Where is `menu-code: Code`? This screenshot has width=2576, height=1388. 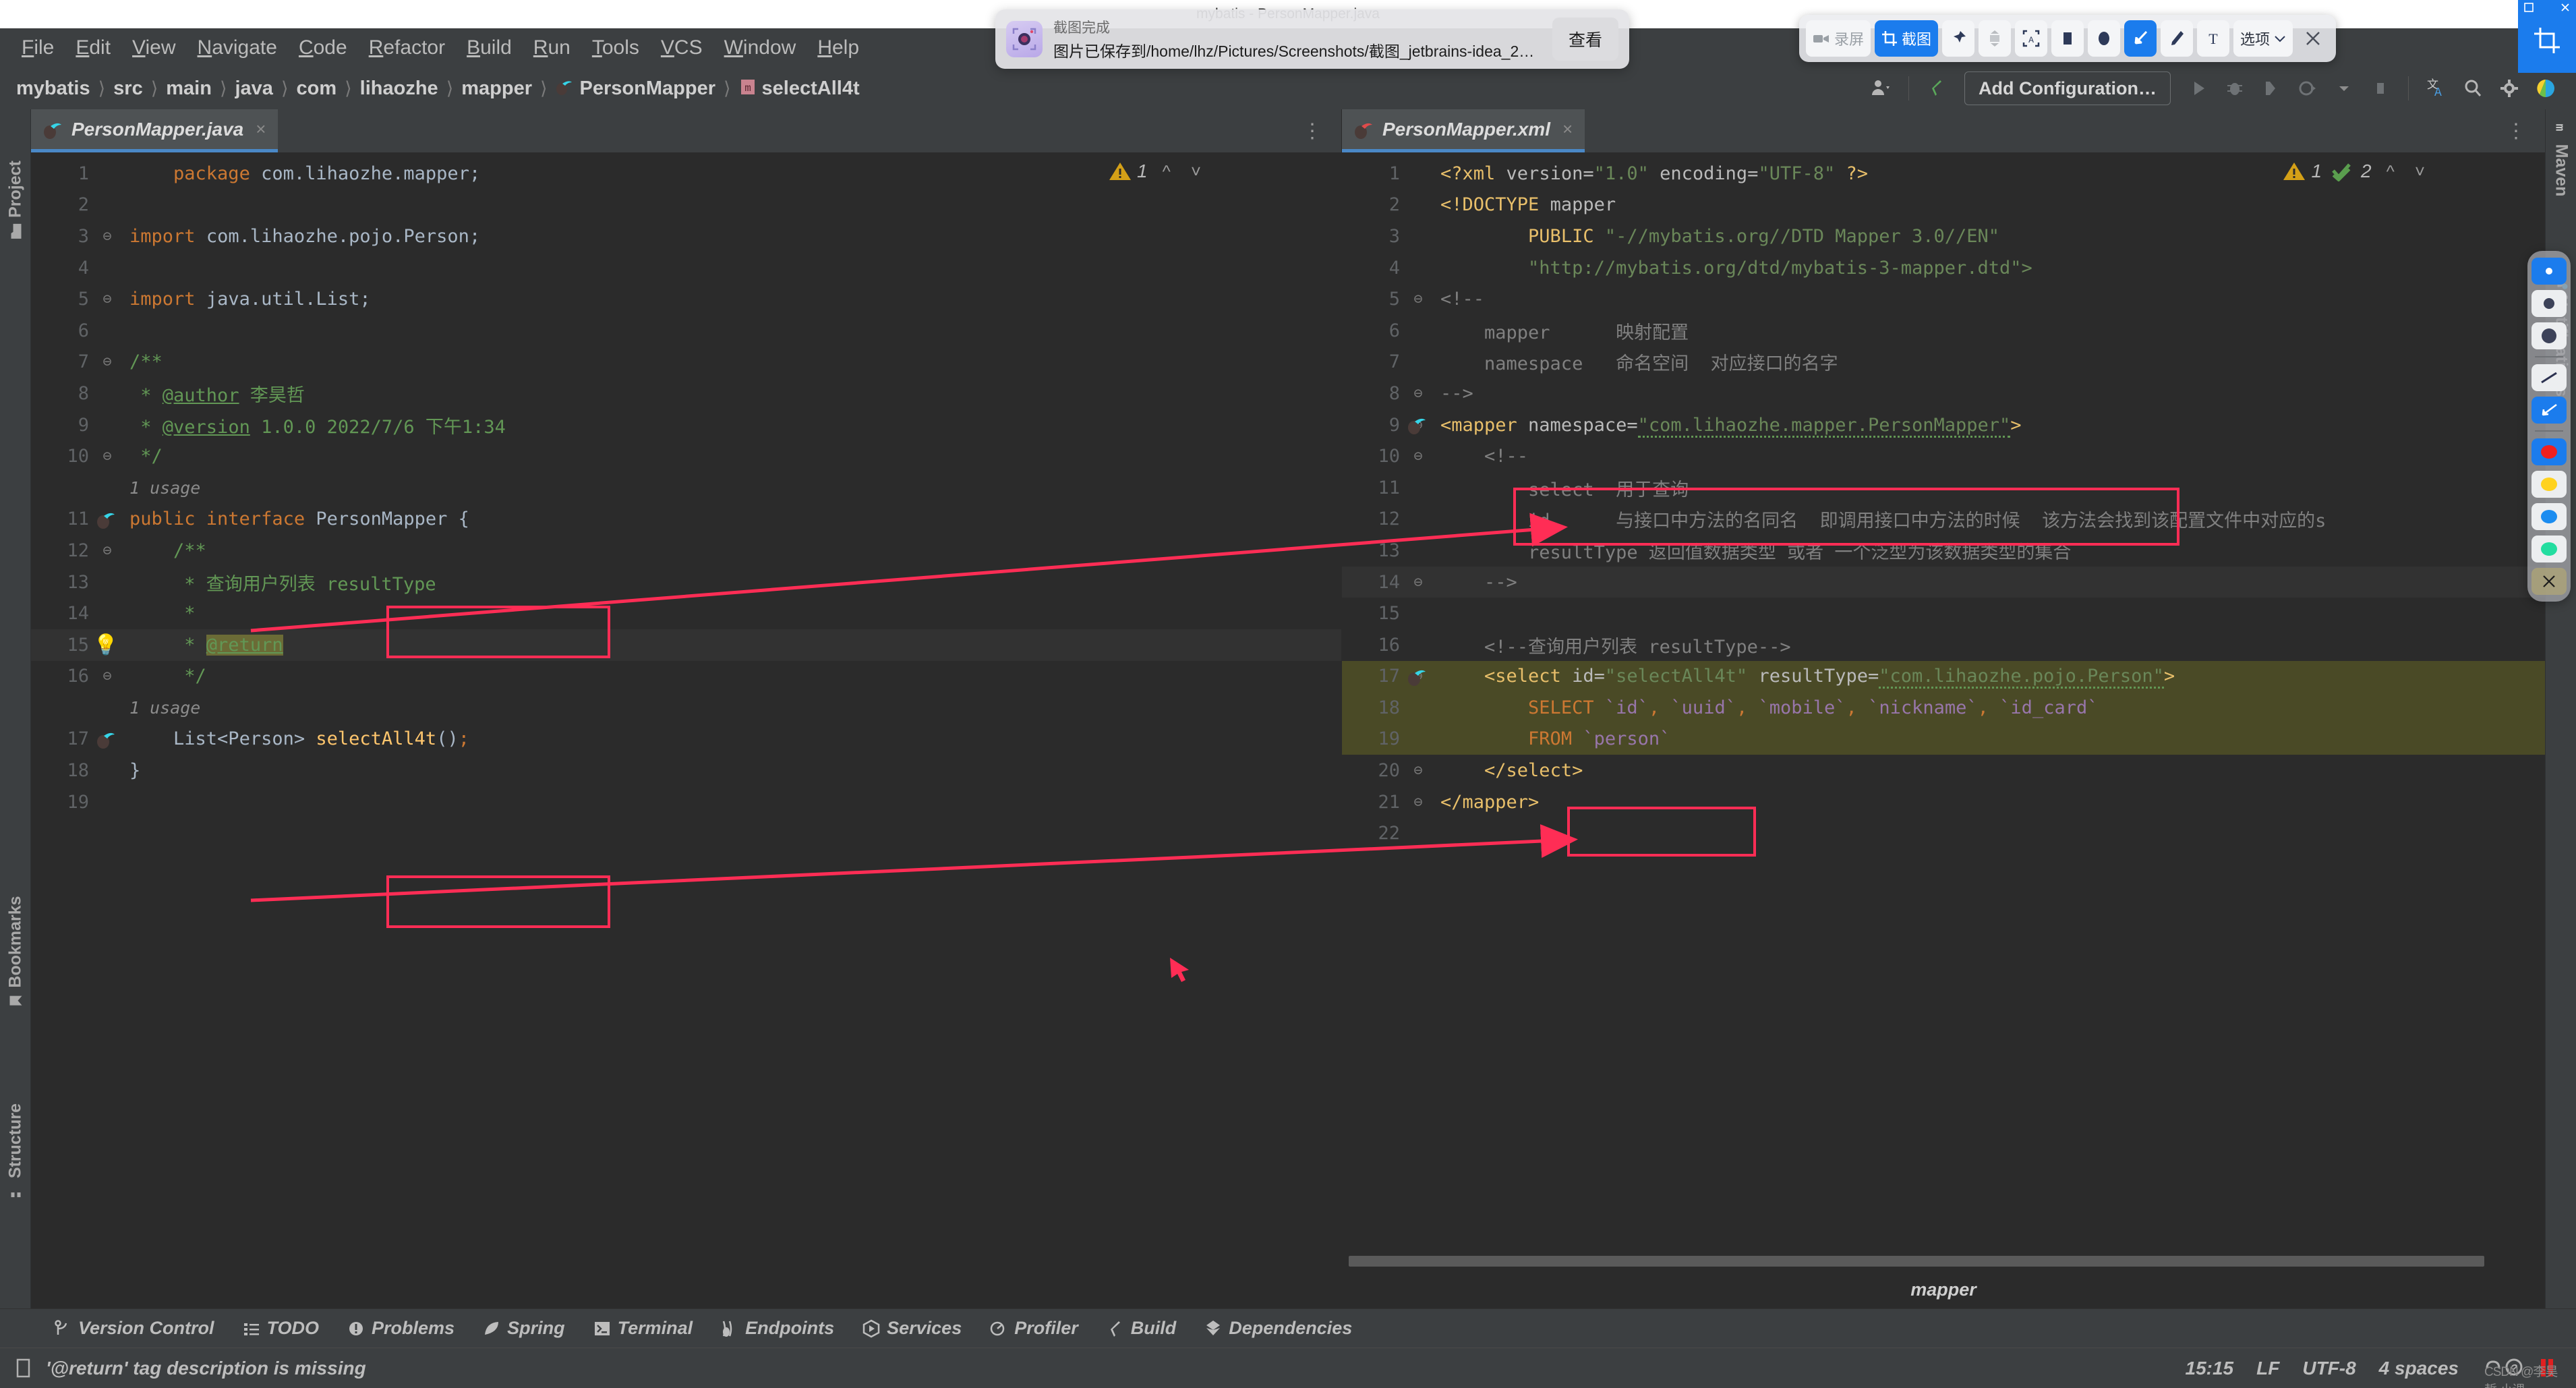
menu-code: Code is located at coordinates (323, 48).